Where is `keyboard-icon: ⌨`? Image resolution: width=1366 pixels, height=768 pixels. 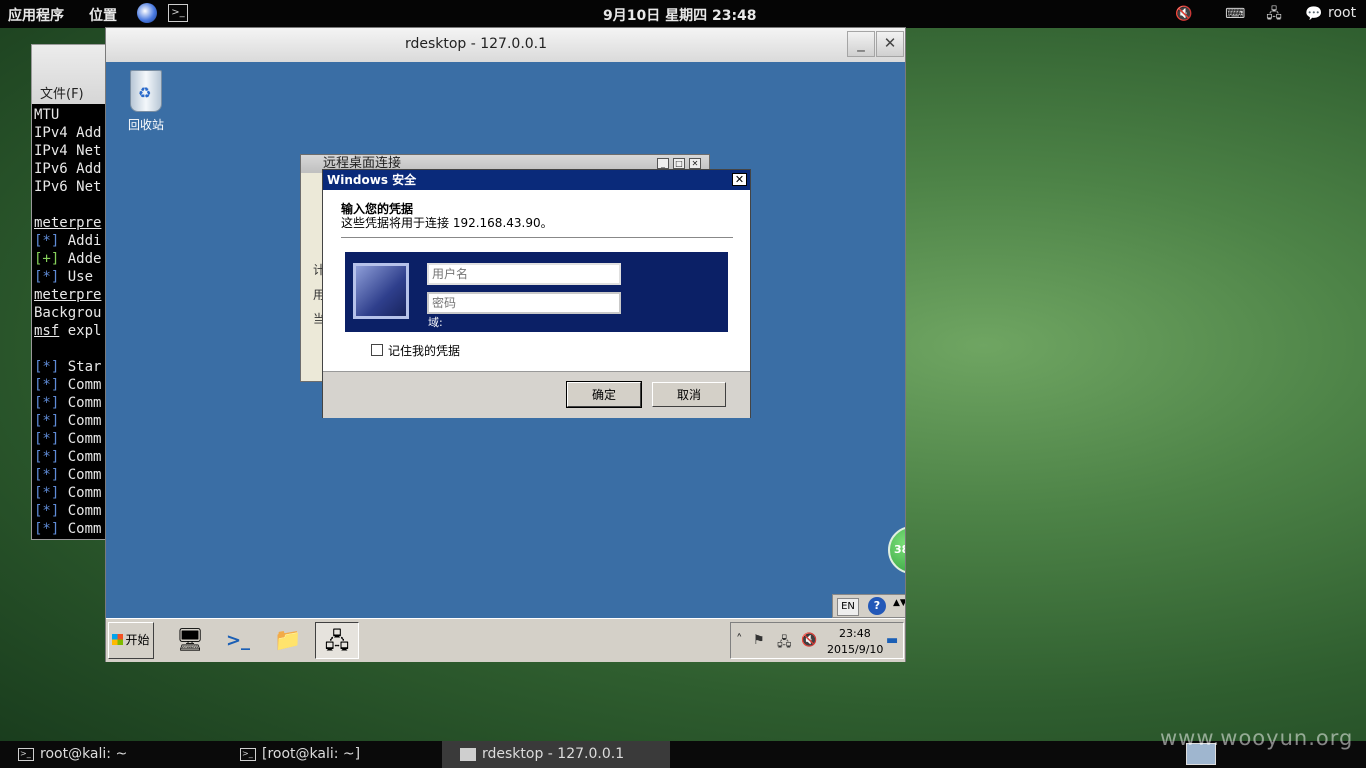 keyboard-icon: ⌨ is located at coordinates (1235, 14).